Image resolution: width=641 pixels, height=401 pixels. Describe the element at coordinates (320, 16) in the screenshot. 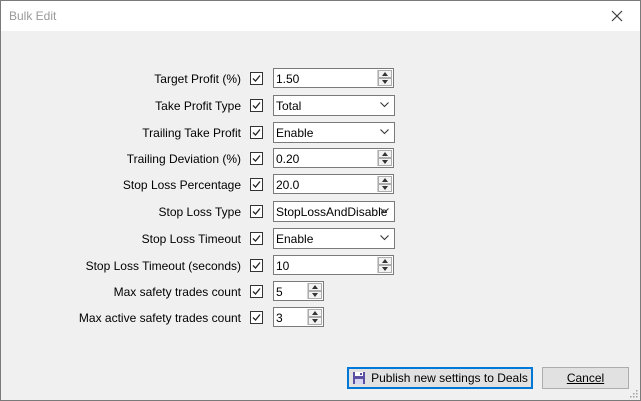

I see `title-bar: Bulk Edit` at that location.